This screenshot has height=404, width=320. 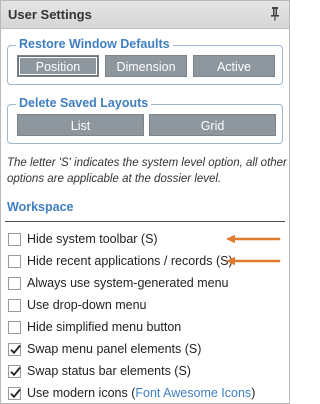 I want to click on option-label: Use modern icons (Font Awesome Icons), so click(x=141, y=393).